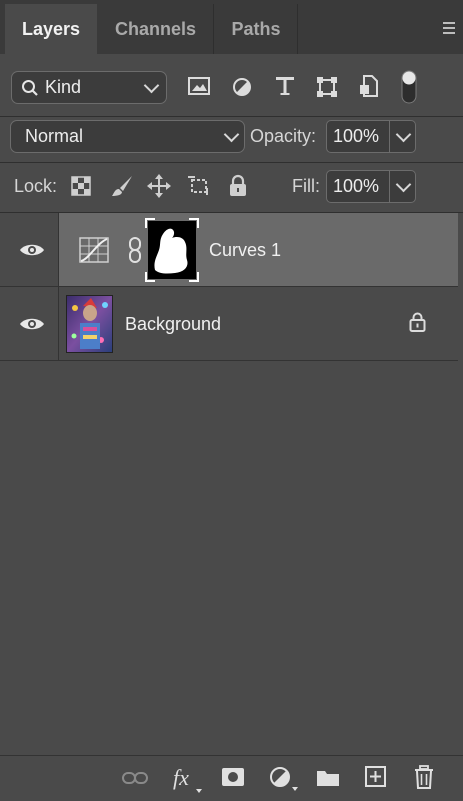 Image resolution: width=463 pixels, height=801 pixels. I want to click on filter-toggle-icon, so click(409, 87).